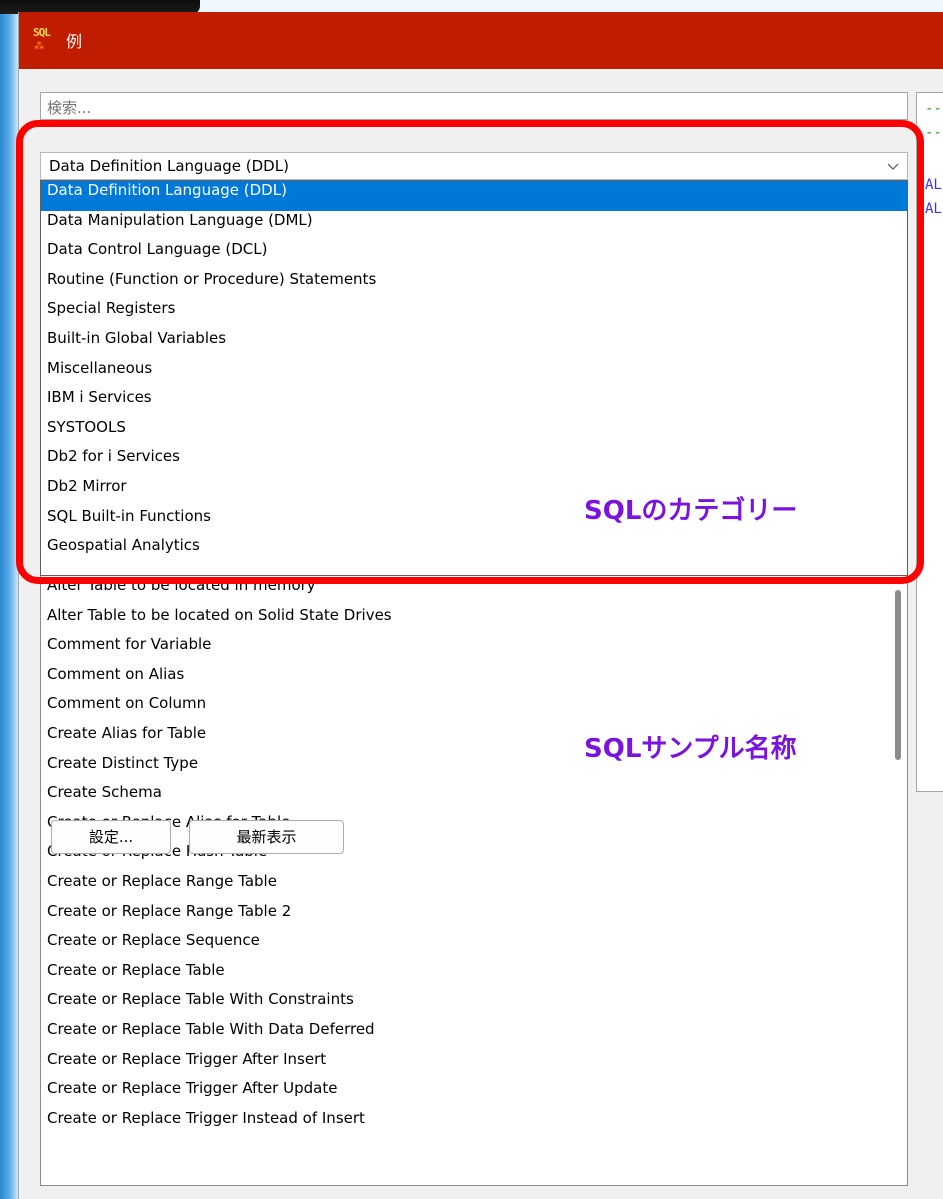  Describe the element at coordinates (474, 166) in the screenshot. I see `category-select: Data Definition Language (DDL)` at that location.